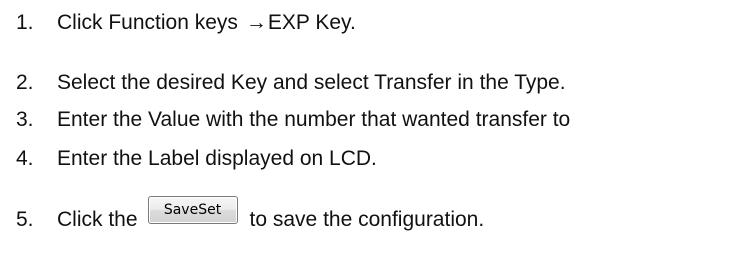 This screenshot has height=253, width=742. What do you see at coordinates (217, 158) in the screenshot?
I see `step-text: Enter the Label displayed on LCD.` at bounding box center [217, 158].